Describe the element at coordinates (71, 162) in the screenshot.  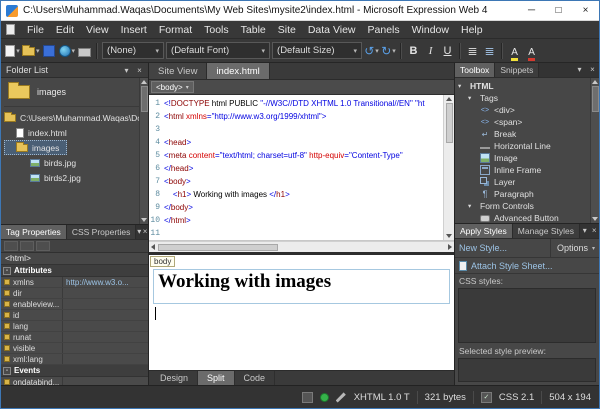
I see `tree-item-birds-jpg: birds.jpg` at that location.